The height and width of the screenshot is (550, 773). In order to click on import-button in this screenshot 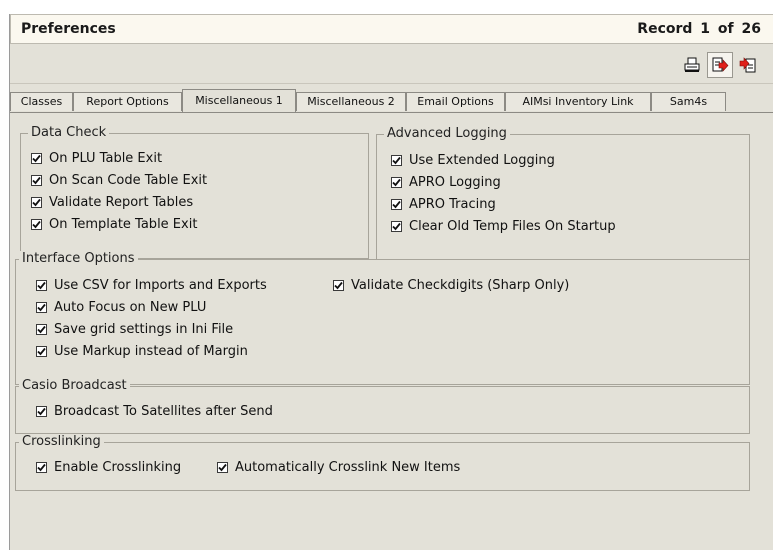, I will do `click(748, 65)`.